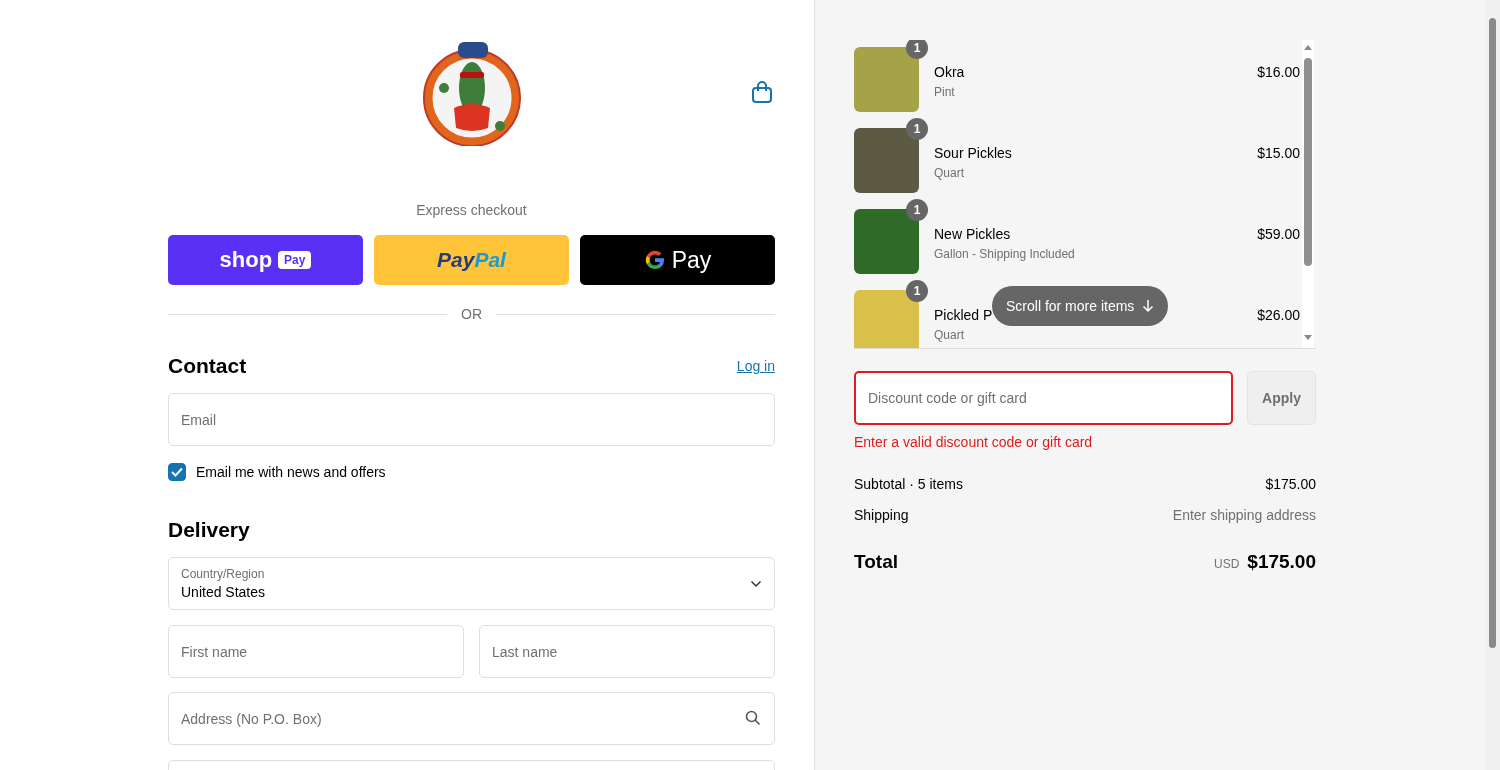 This screenshot has width=1500, height=770. Describe the element at coordinates (1281, 562) in the screenshot. I see `total-value: $175.00` at that location.